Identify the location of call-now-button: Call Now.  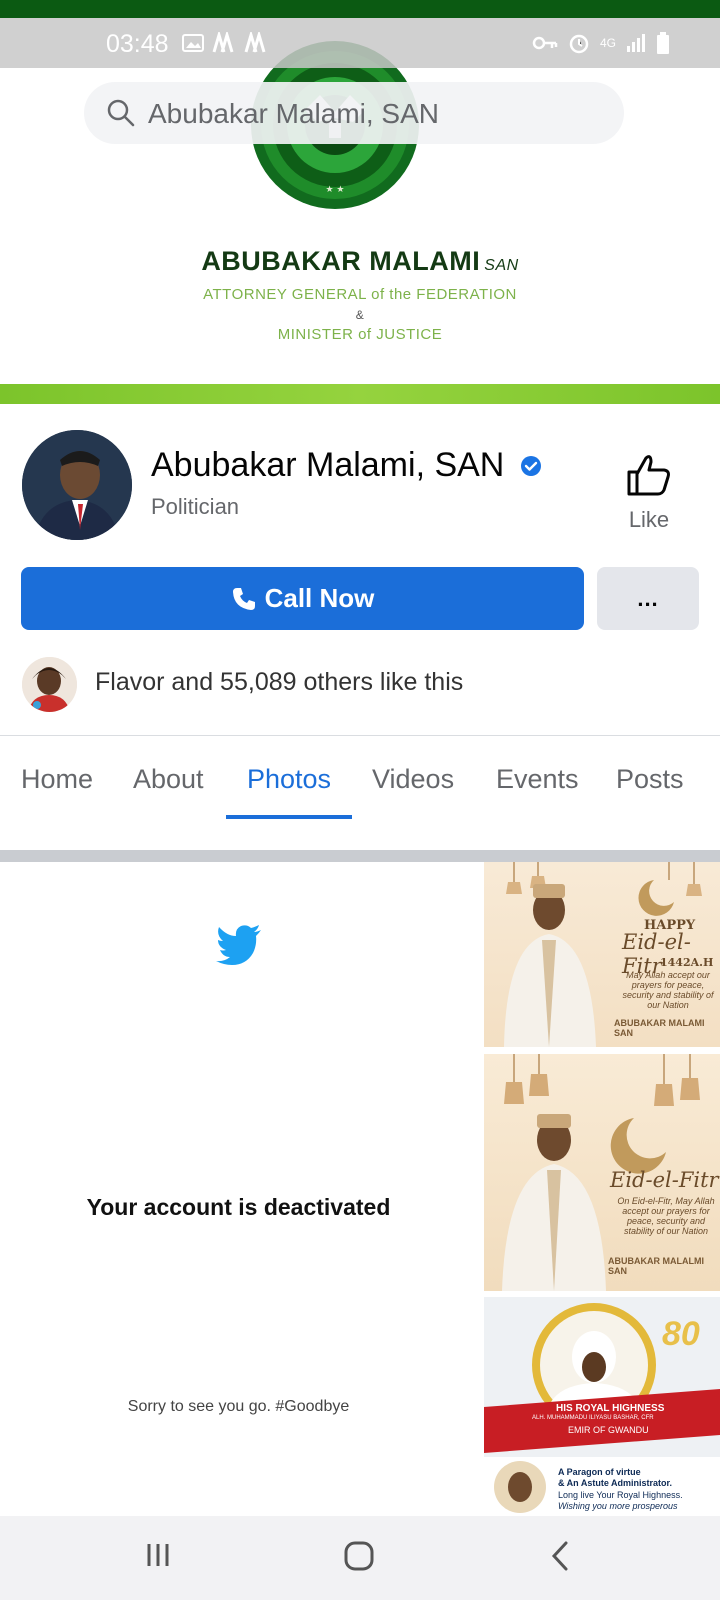
(302, 598).